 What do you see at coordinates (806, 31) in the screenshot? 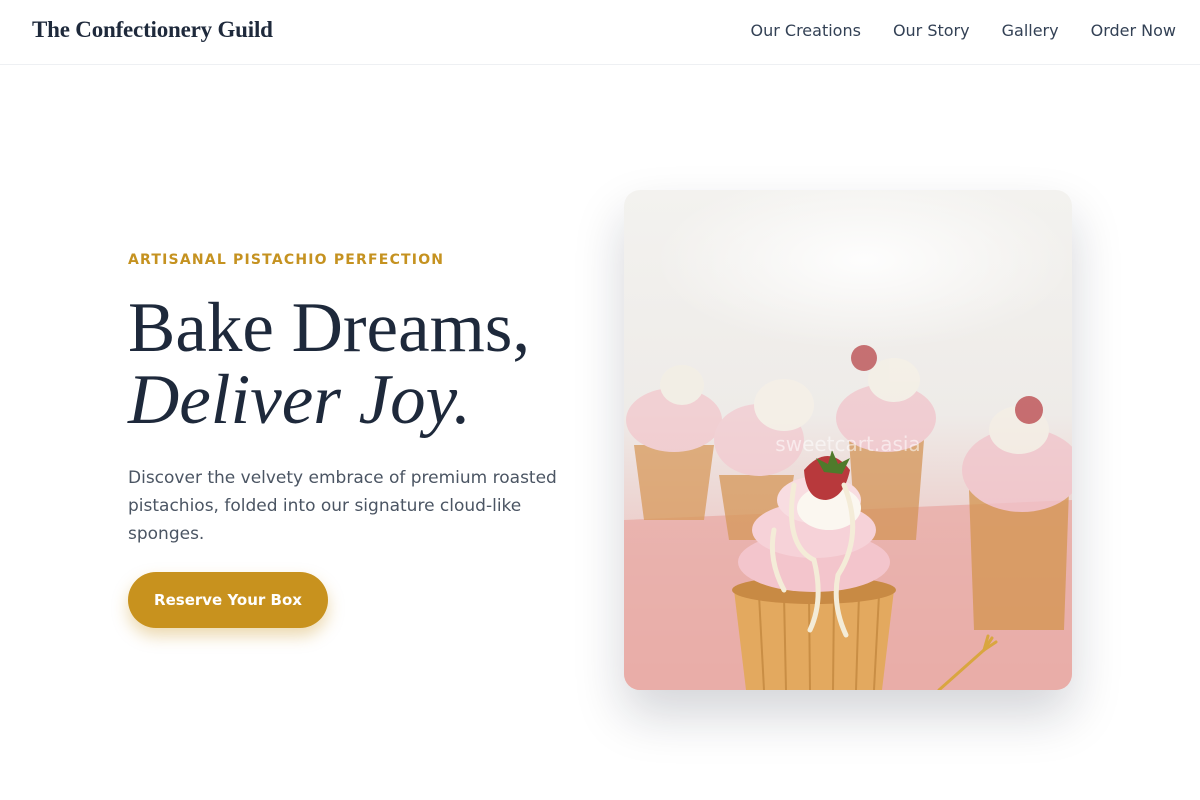
I see `nav-our-creations: Our Creations` at bounding box center [806, 31].